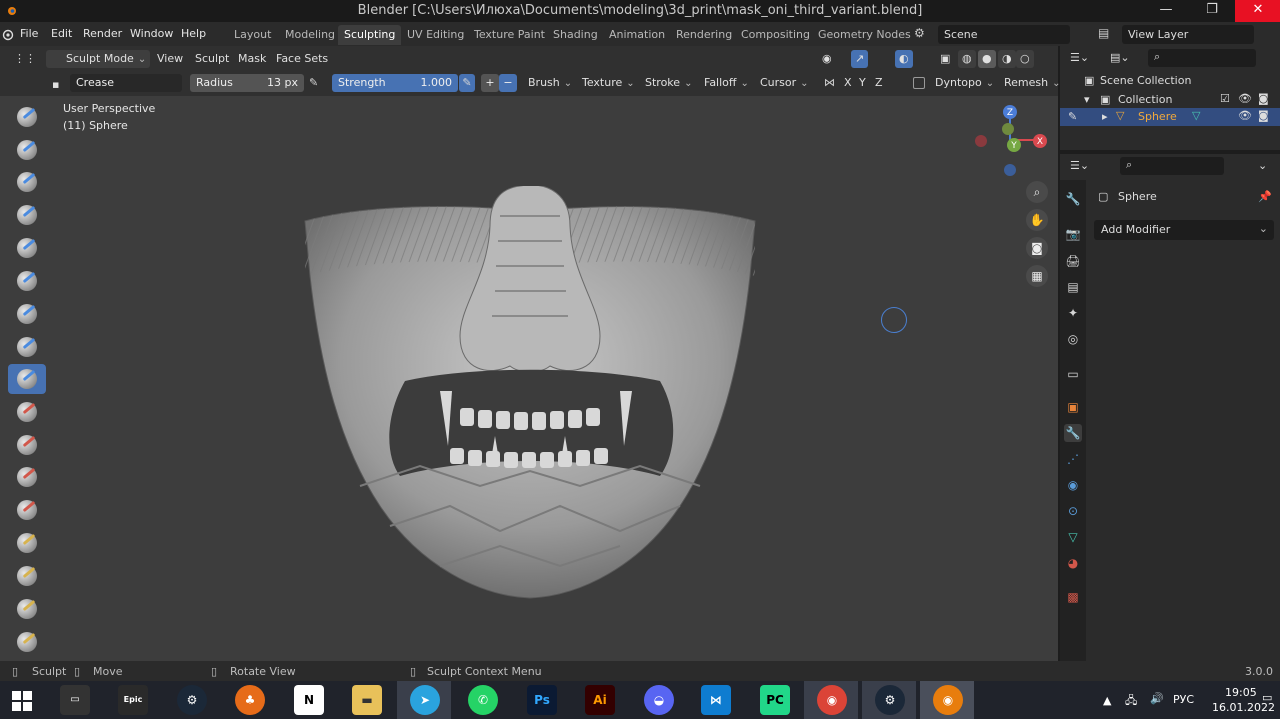 This screenshot has width=1280, height=719. Describe the element at coordinates (1079, 165) in the screenshot. I see `properties-editor-icon: ☰⌄` at that location.